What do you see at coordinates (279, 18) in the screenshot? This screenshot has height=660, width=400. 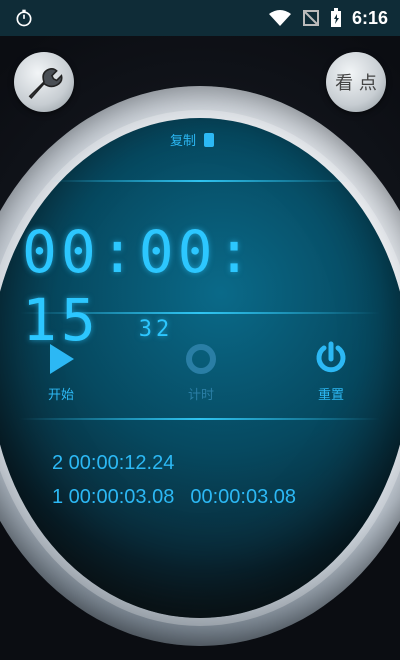 I see `wifi-icon` at bounding box center [279, 18].